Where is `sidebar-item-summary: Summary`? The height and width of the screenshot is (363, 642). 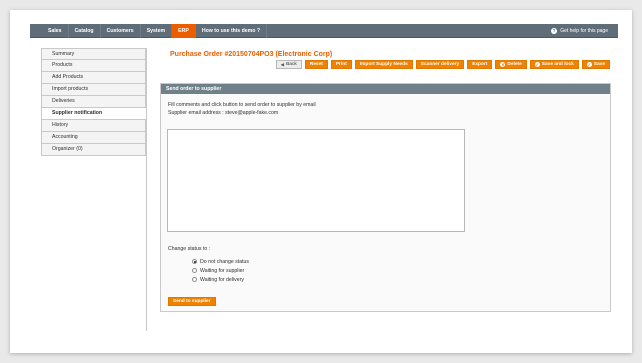 sidebar-item-summary: Summary is located at coordinates (93, 54).